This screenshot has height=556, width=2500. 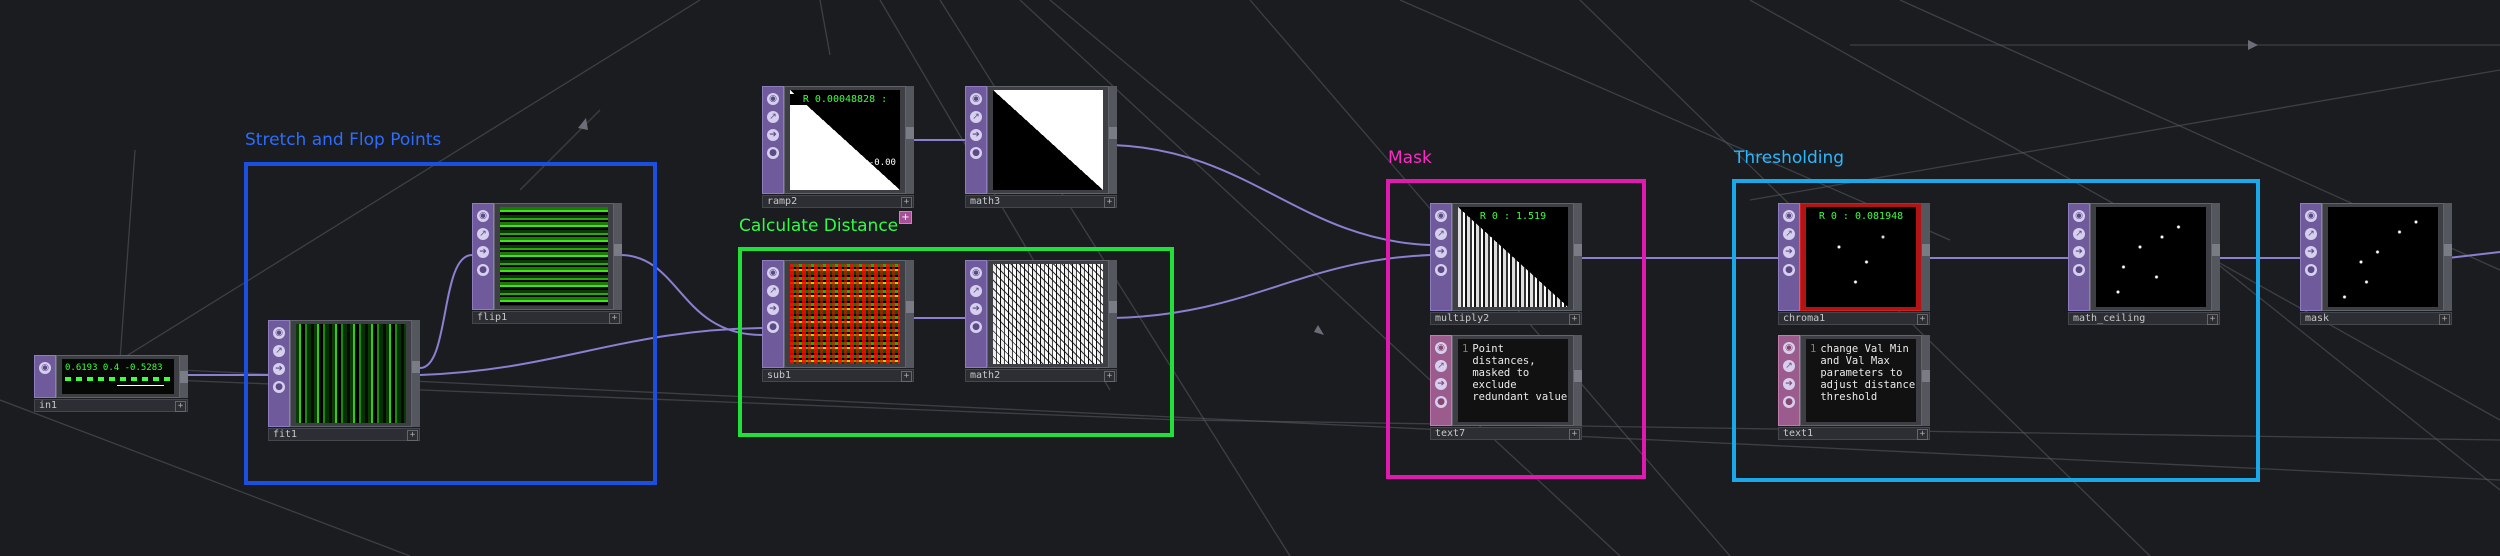 I want to click on node-sidebar: ◉ ↗ ➔ ●, so click(x=773, y=314).